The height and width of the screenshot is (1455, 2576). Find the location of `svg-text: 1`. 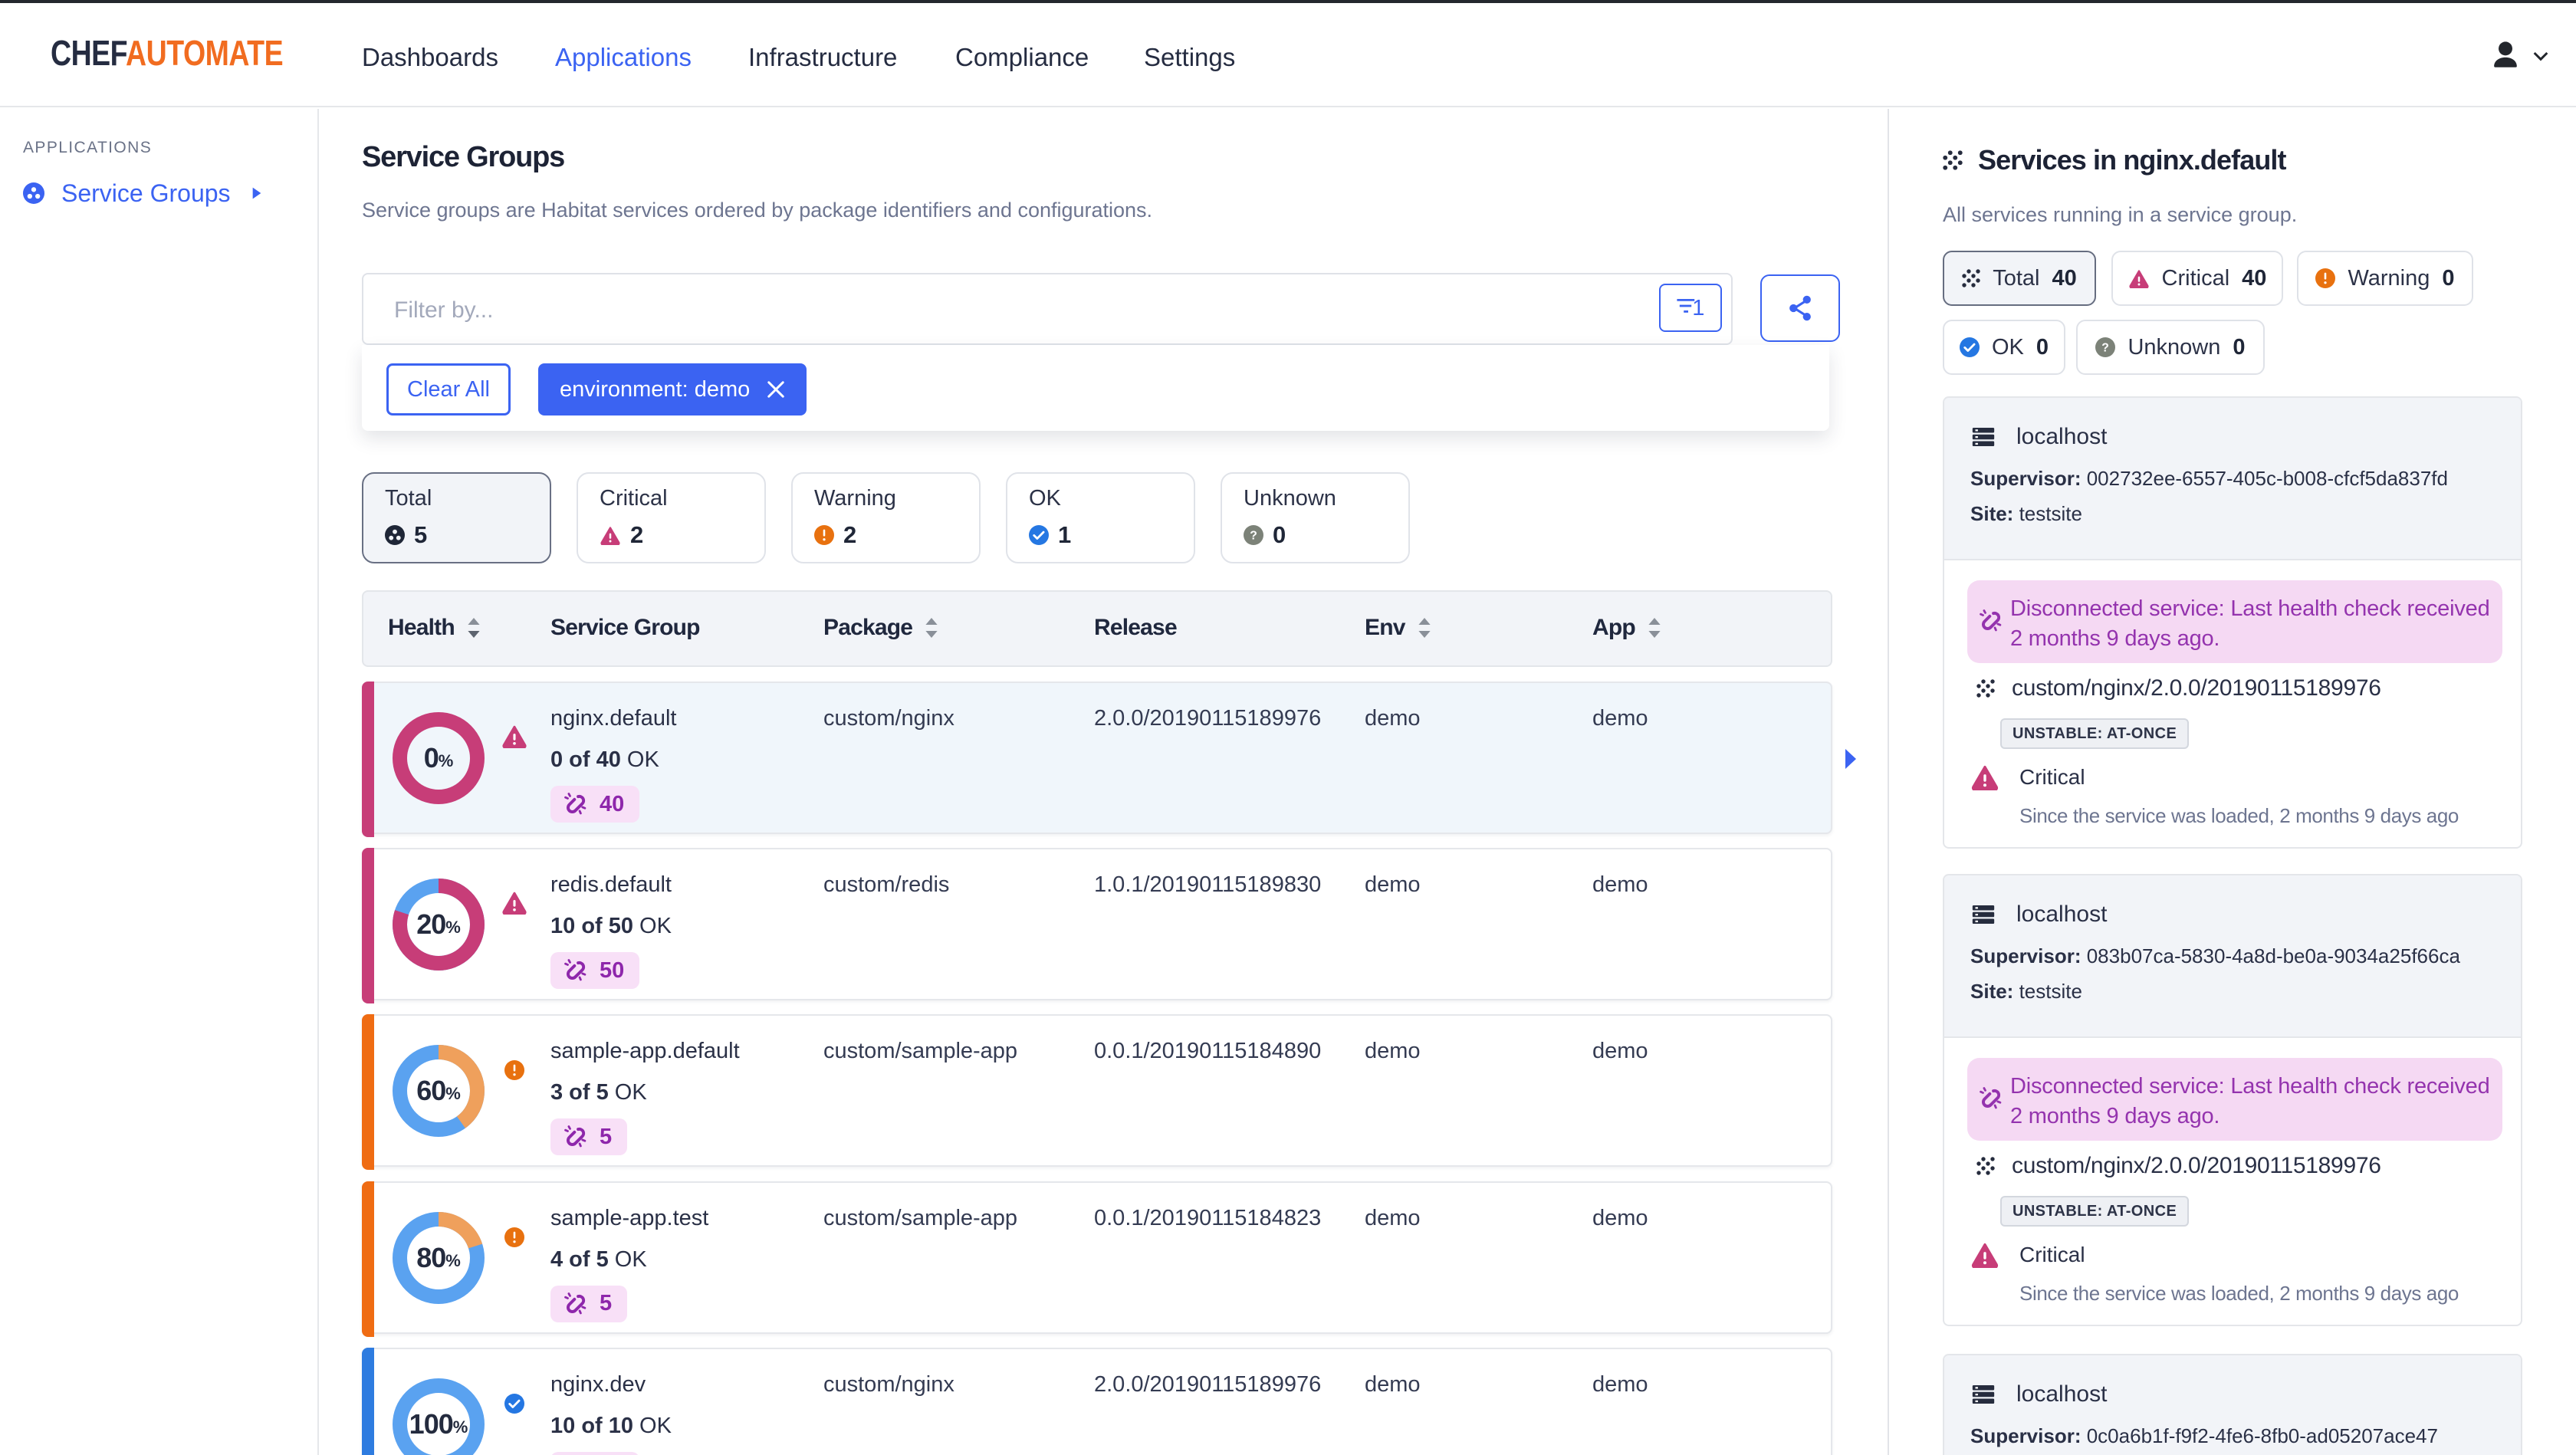

svg-text: 1 is located at coordinates (1698, 308).